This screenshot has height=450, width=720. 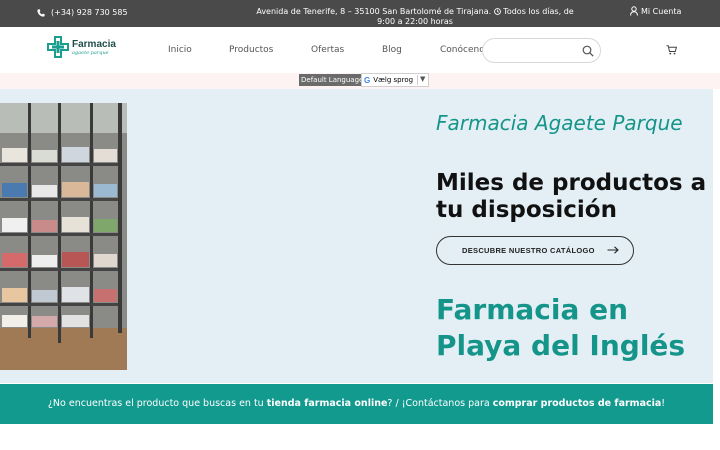 I want to click on menu-item-blog: Blog, so click(x=392, y=50).